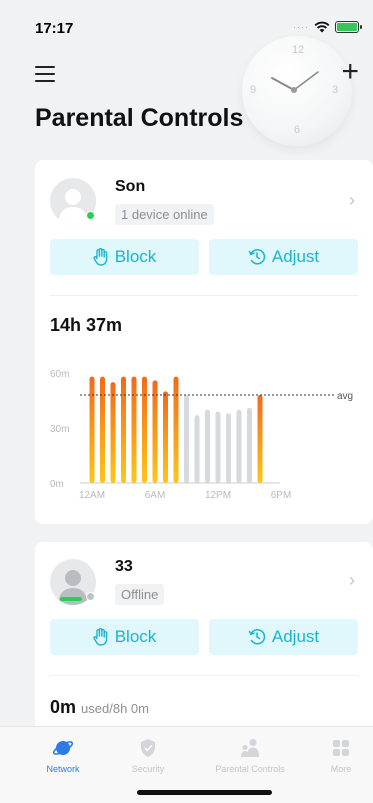  I want to click on tab-label: Security, so click(148, 769).